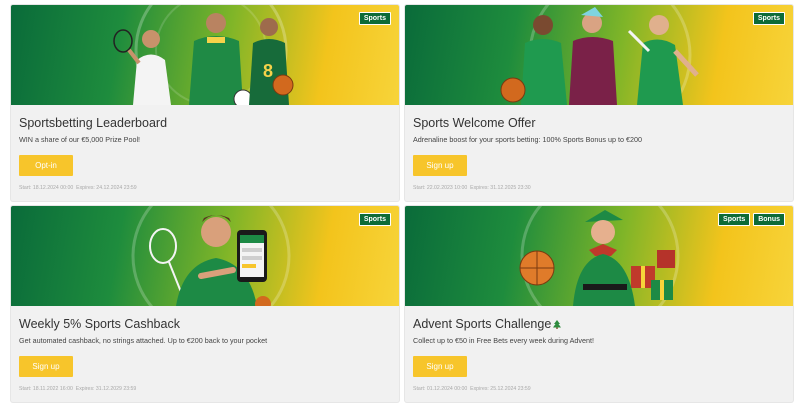  I want to click on tag-bonus: Bonus, so click(769, 219).